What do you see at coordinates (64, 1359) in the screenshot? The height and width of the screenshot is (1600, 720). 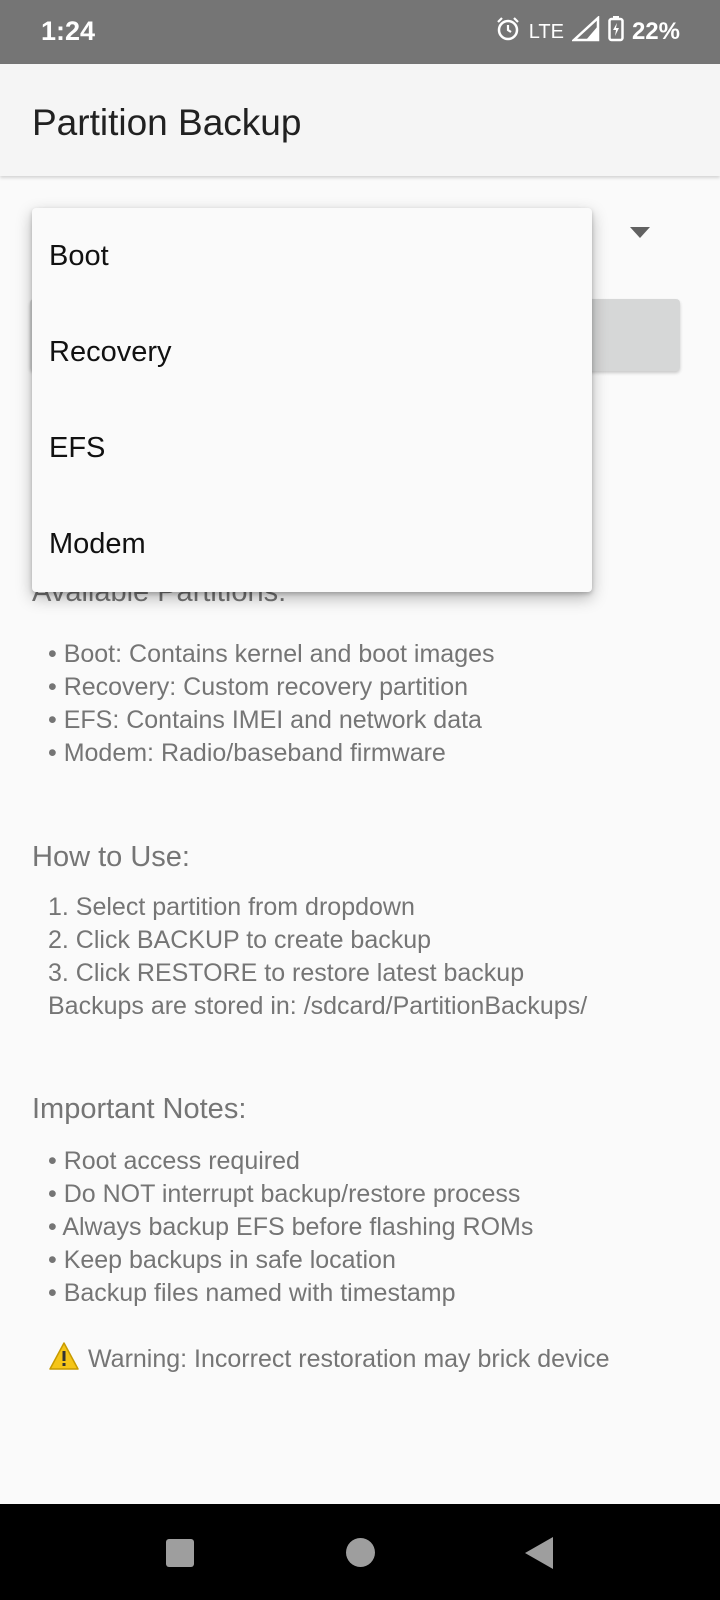 I see `warning-icon` at bounding box center [64, 1359].